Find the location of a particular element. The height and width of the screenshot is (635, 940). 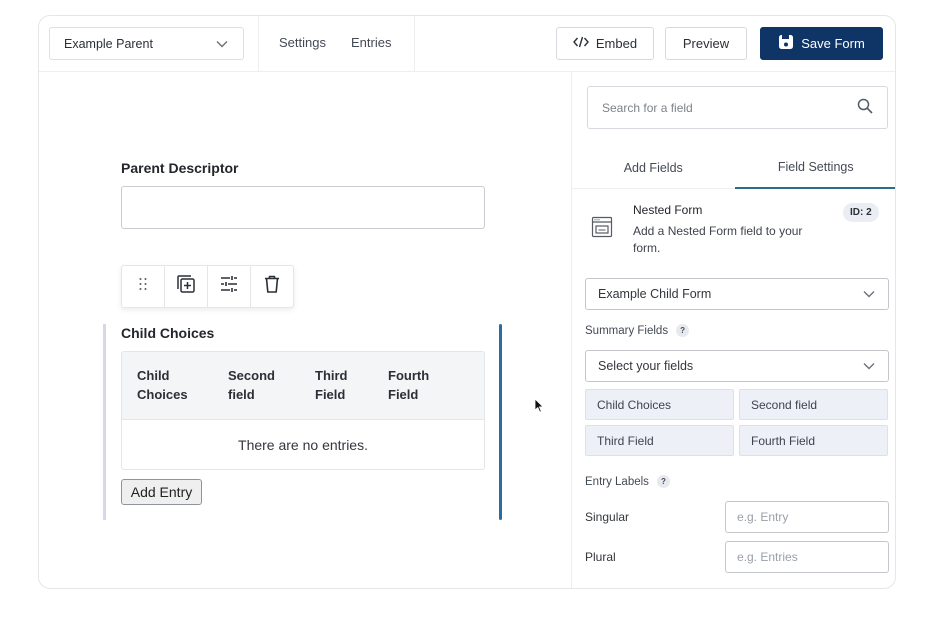

column-header-line: field is located at coordinates (241, 394).